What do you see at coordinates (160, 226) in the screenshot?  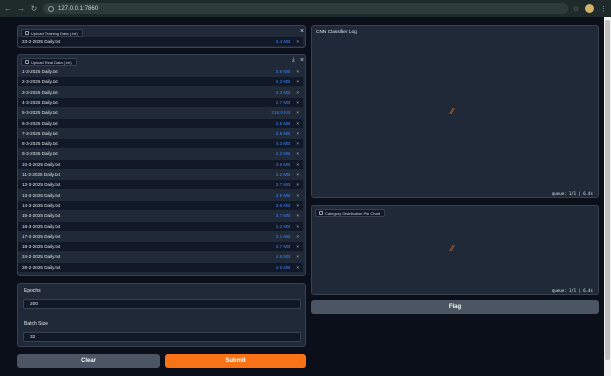 I see `file-row: 16-3-2025 Daily.txt 1.2 MB ×` at bounding box center [160, 226].